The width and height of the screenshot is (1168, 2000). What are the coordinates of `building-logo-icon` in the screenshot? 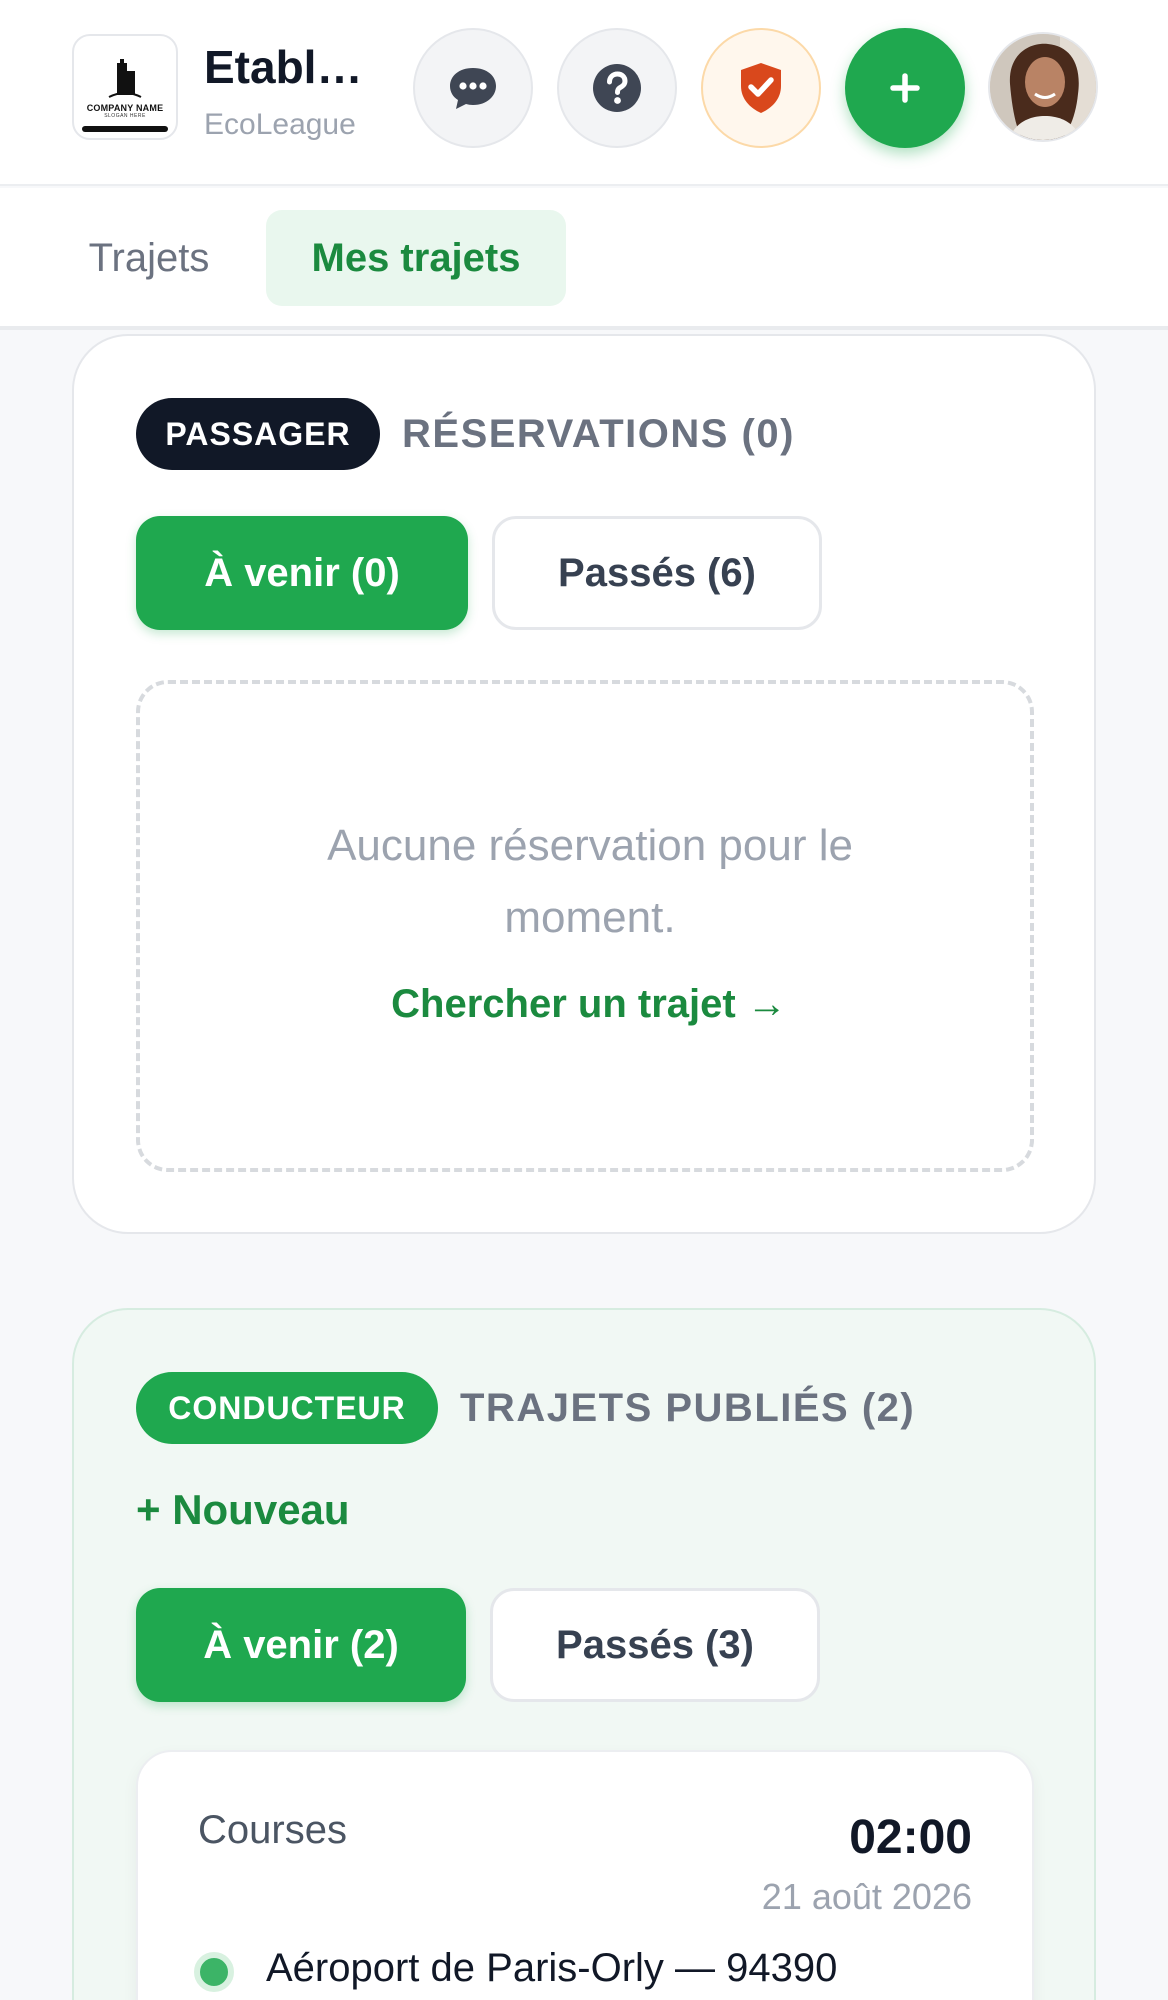 It's located at (125, 78).